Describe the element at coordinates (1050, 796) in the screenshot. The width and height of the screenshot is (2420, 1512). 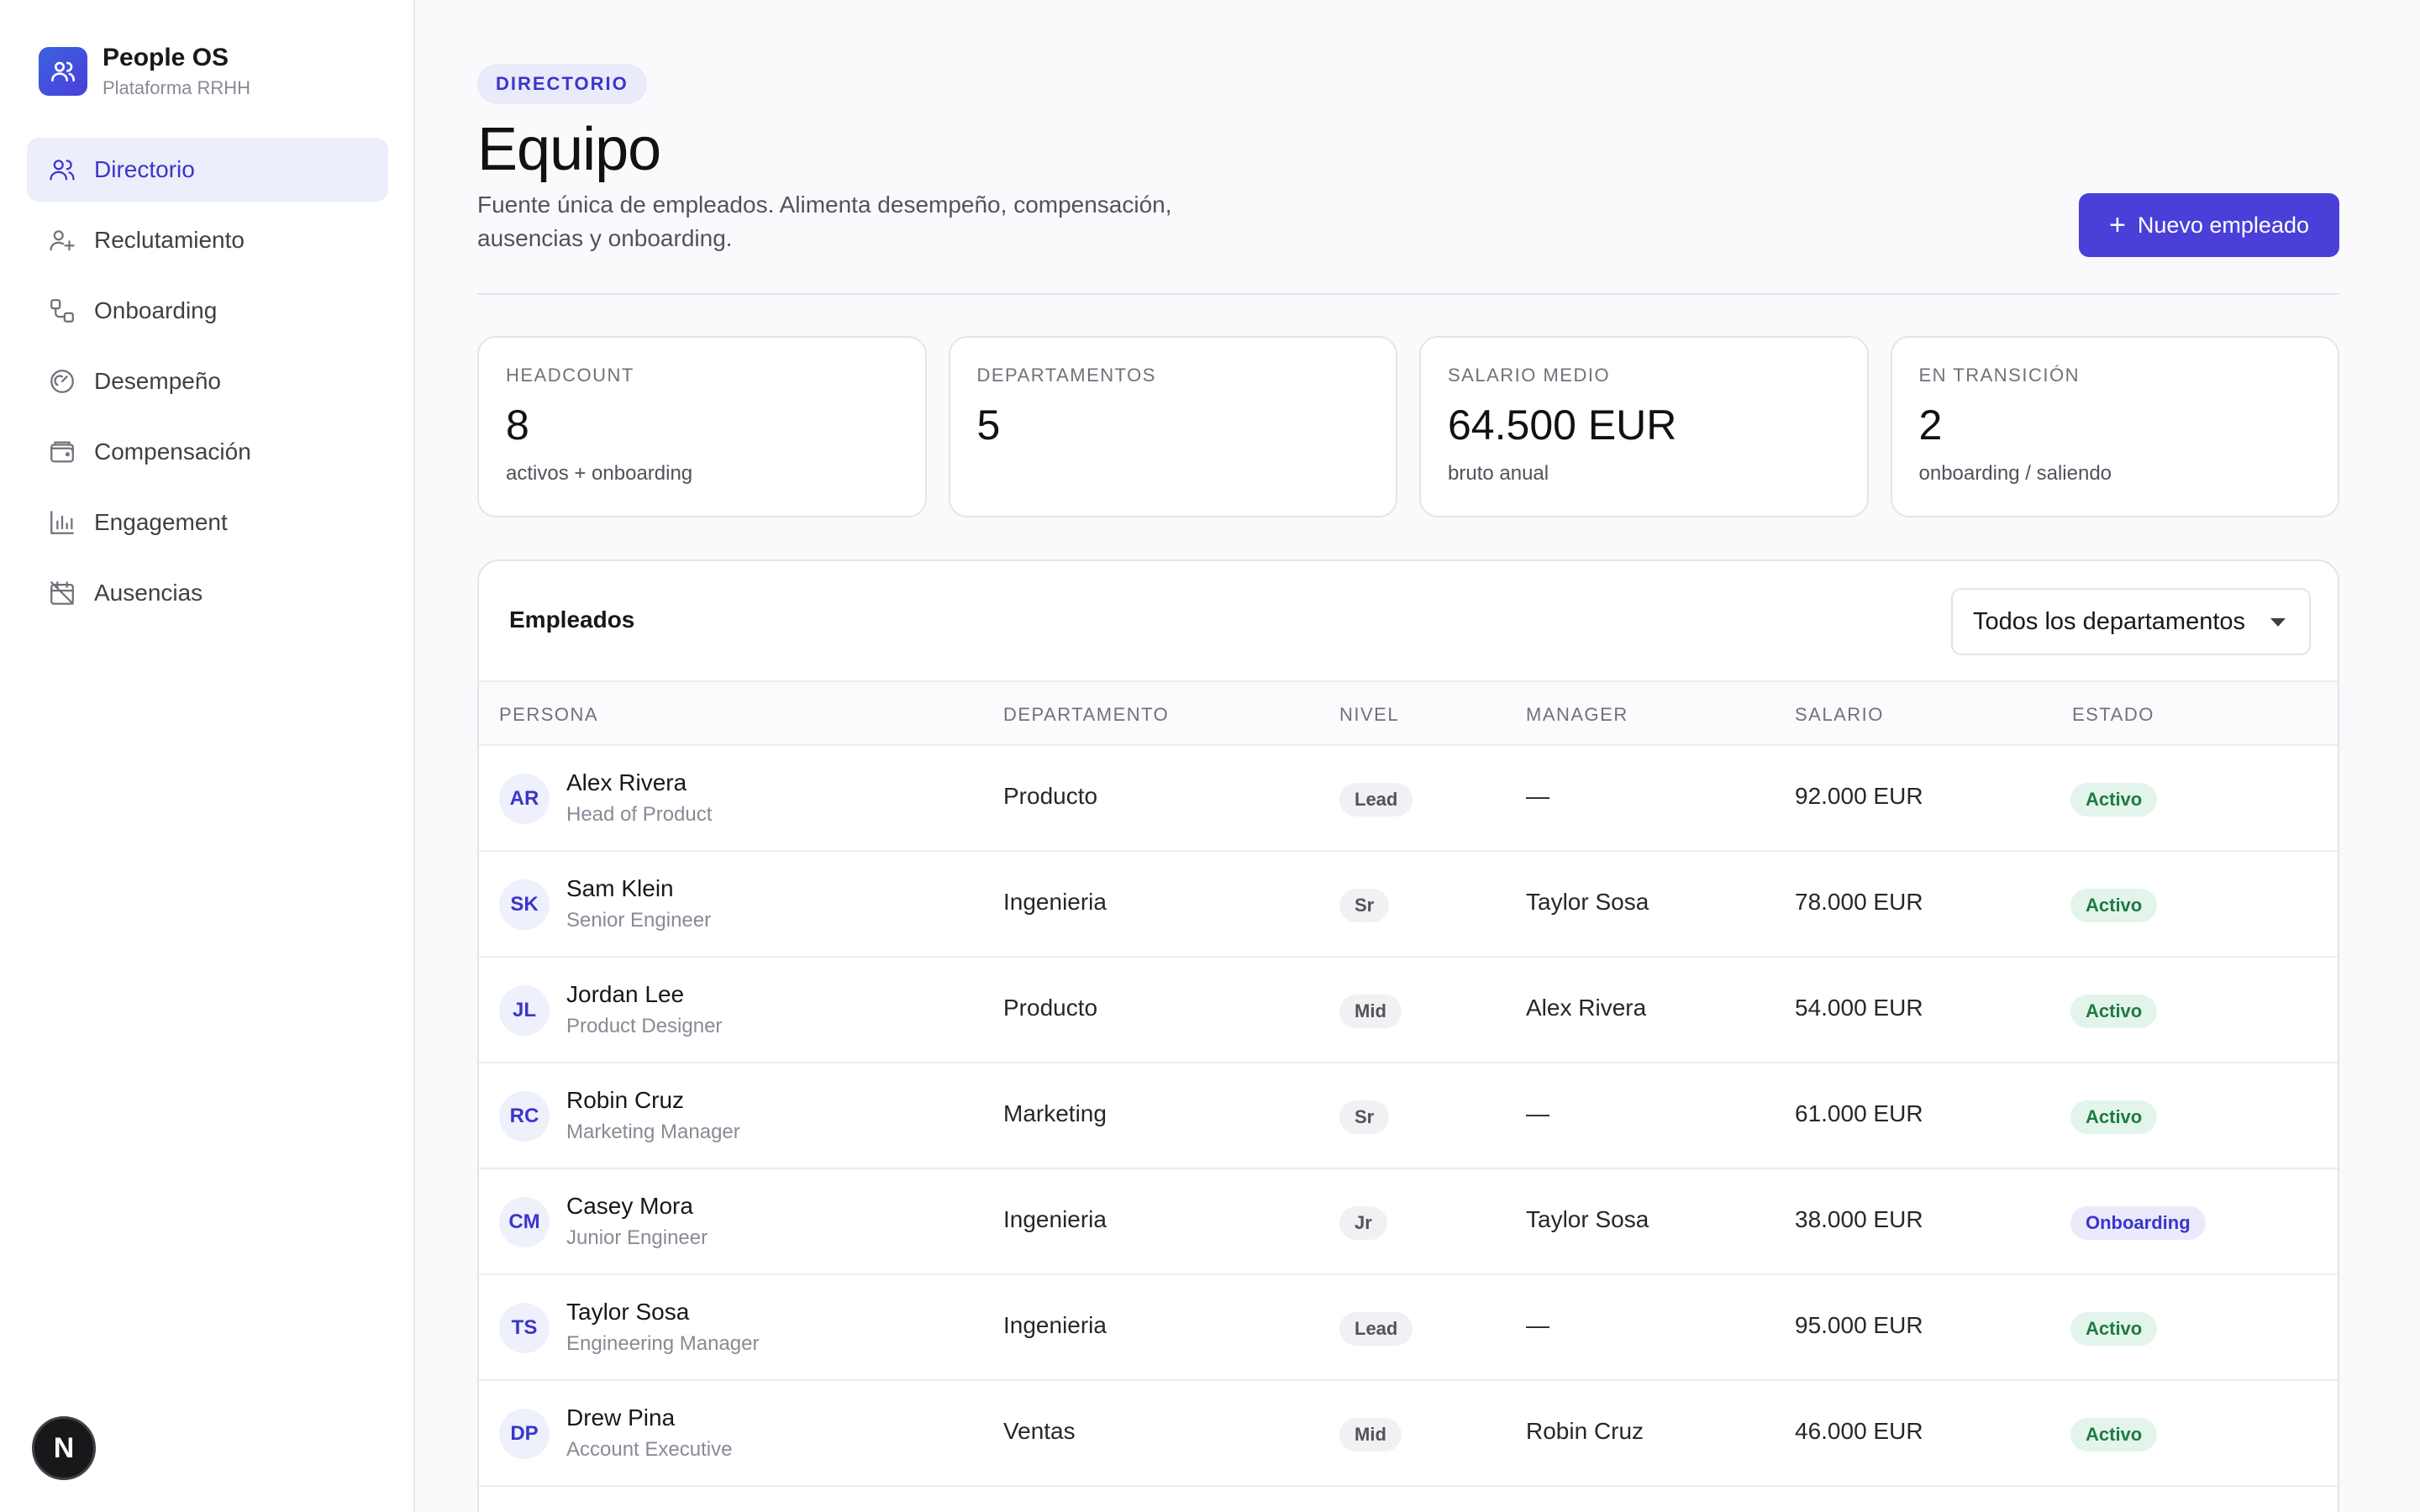
I see `department-cell: Producto` at that location.